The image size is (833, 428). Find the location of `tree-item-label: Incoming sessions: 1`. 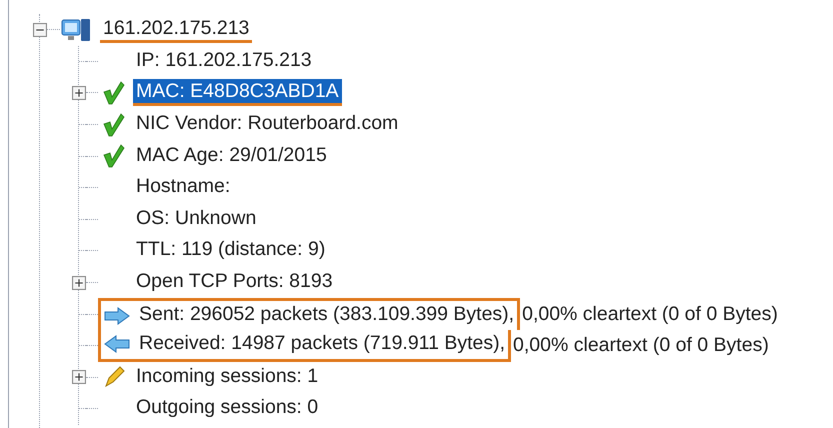

tree-item-label: Incoming sessions: 1 is located at coordinates (227, 377).